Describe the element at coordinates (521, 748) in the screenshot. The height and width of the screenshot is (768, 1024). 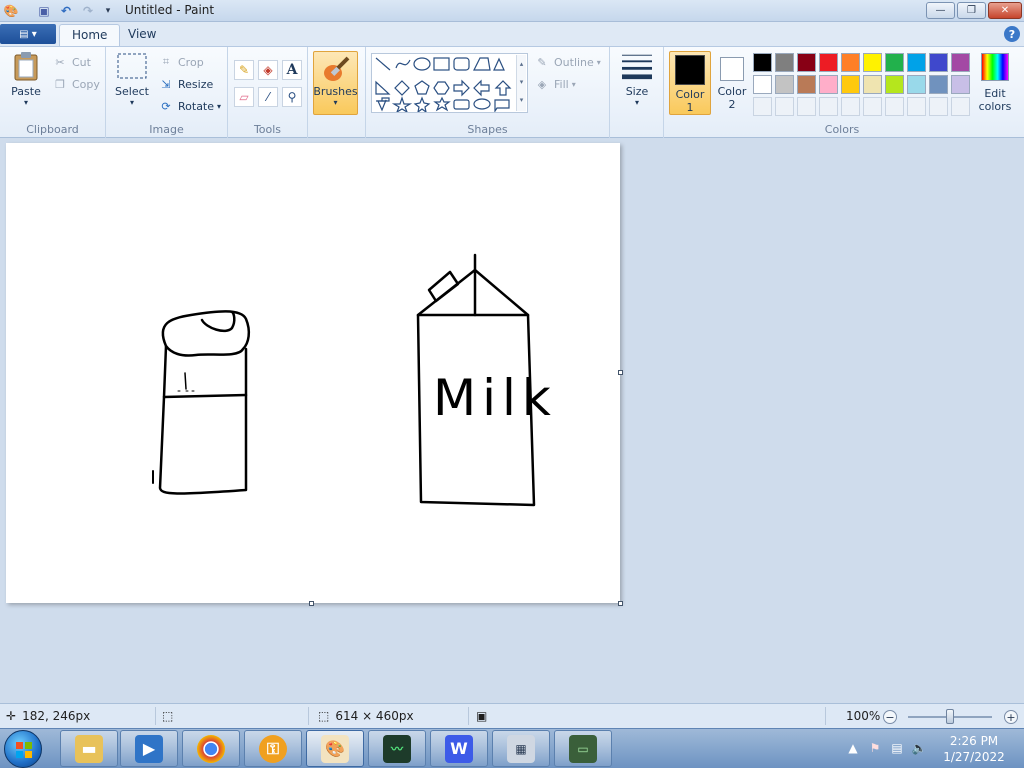
I see `taskbar-calculator: ▦` at that location.